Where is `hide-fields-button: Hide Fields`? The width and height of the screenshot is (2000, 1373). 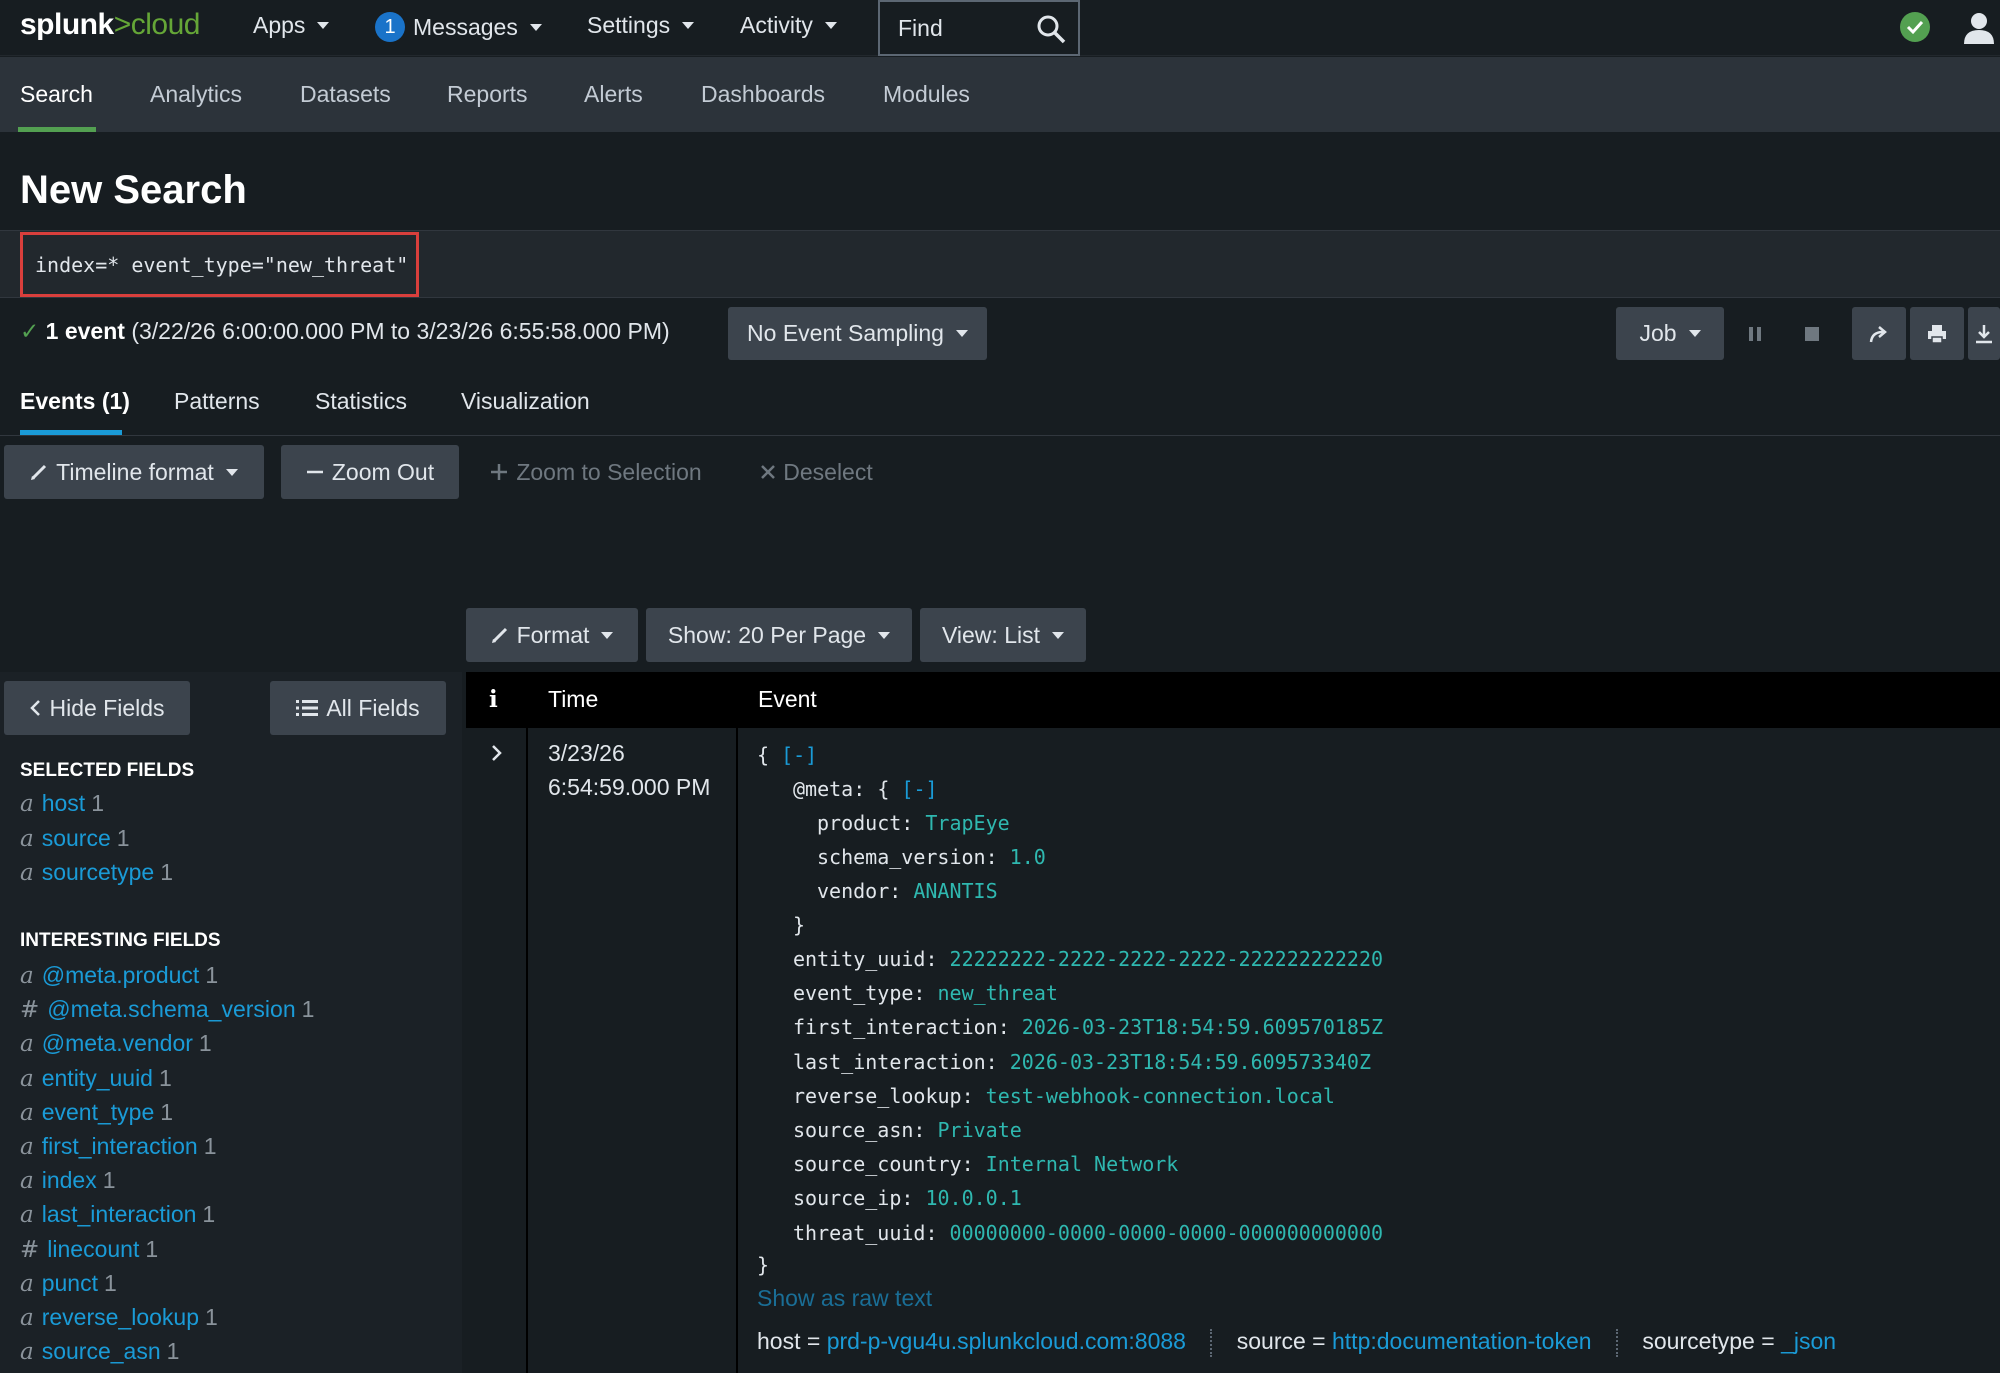
hide-fields-button: Hide Fields is located at coordinates (97, 708).